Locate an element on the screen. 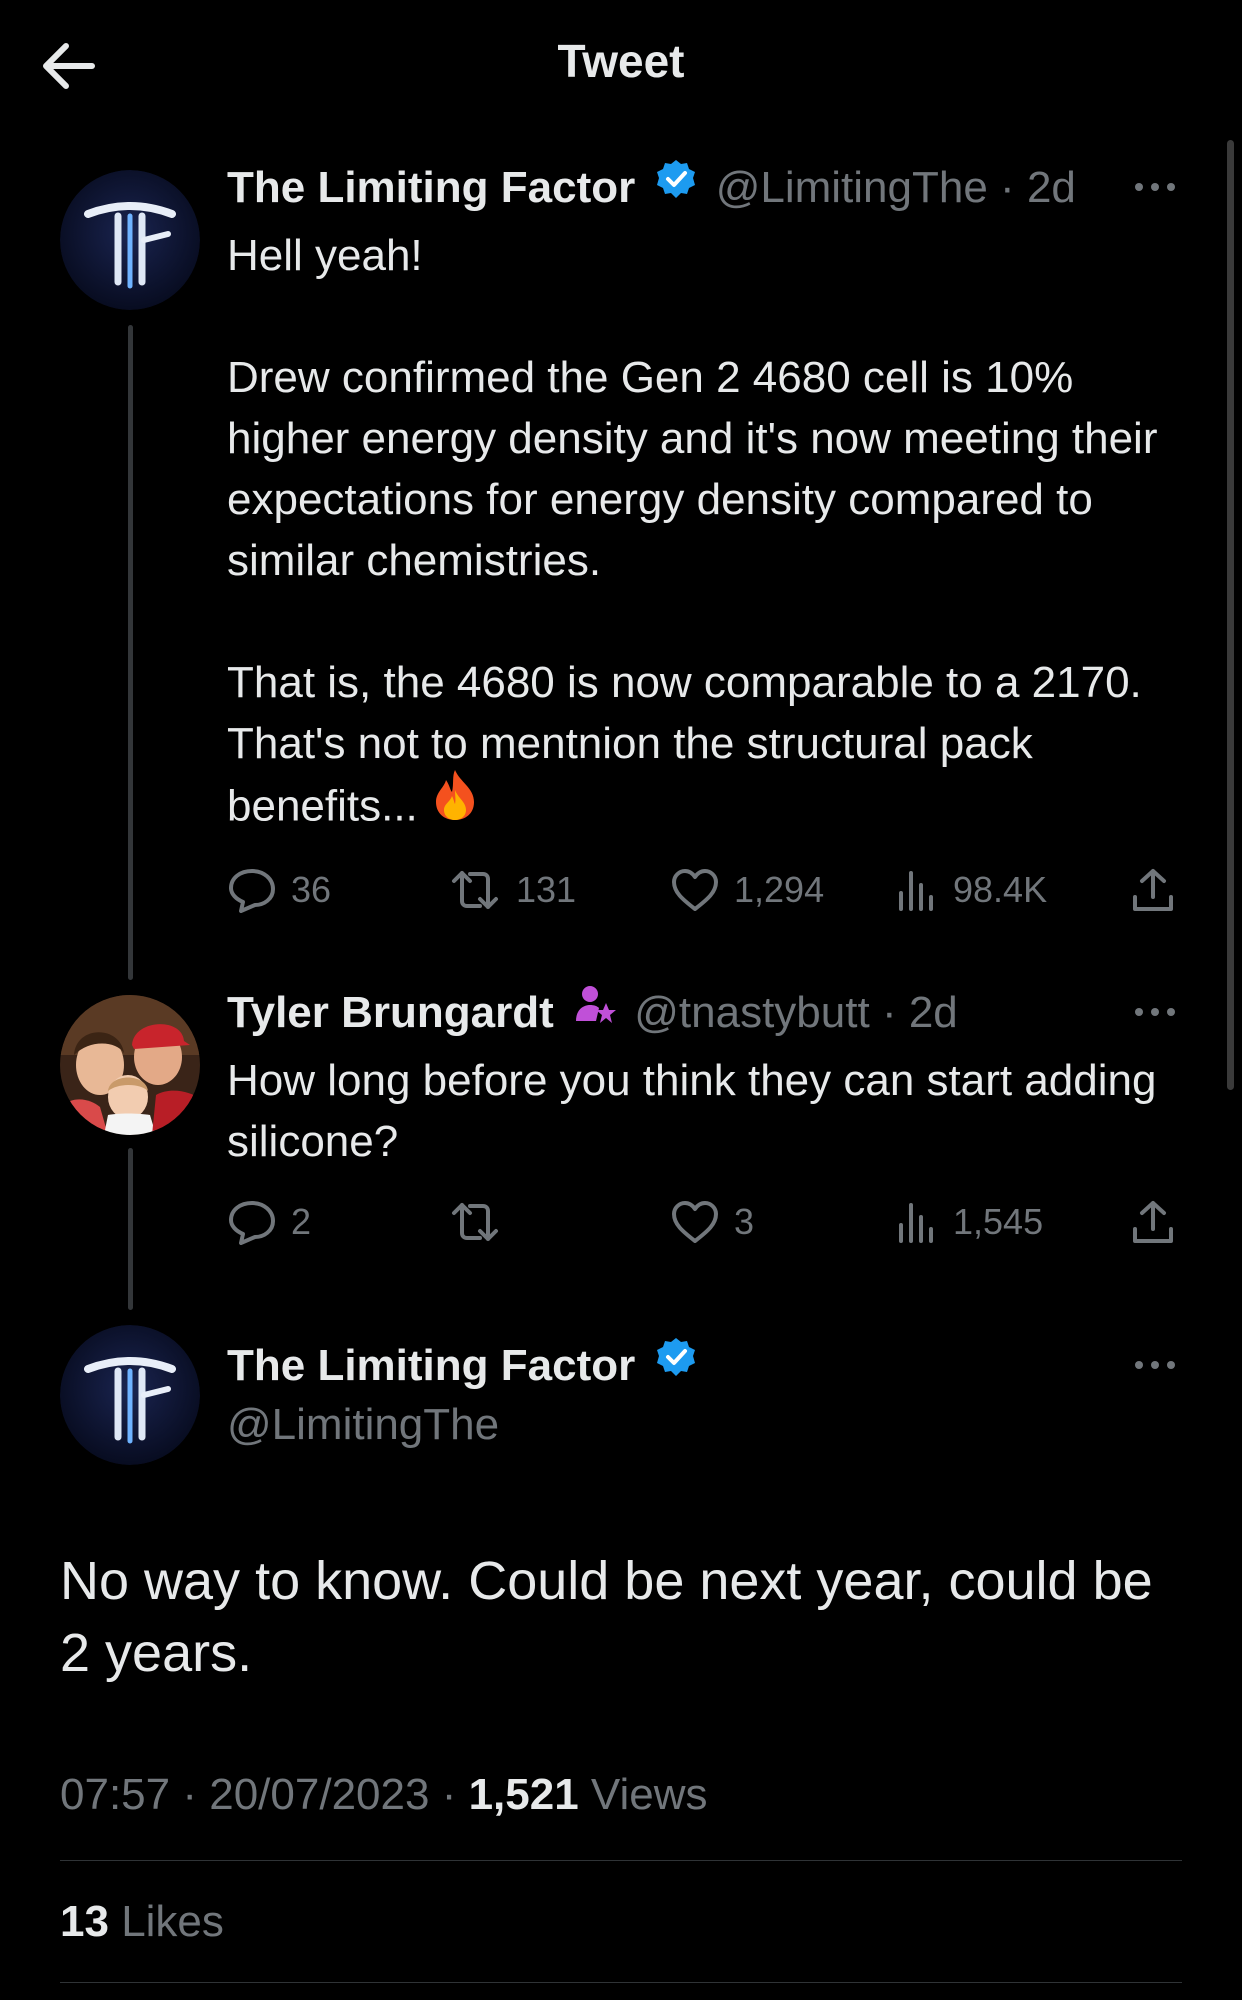 The width and height of the screenshot is (1242, 2000). tweet-paragraph: Hell yeah! is located at coordinates (325, 255).